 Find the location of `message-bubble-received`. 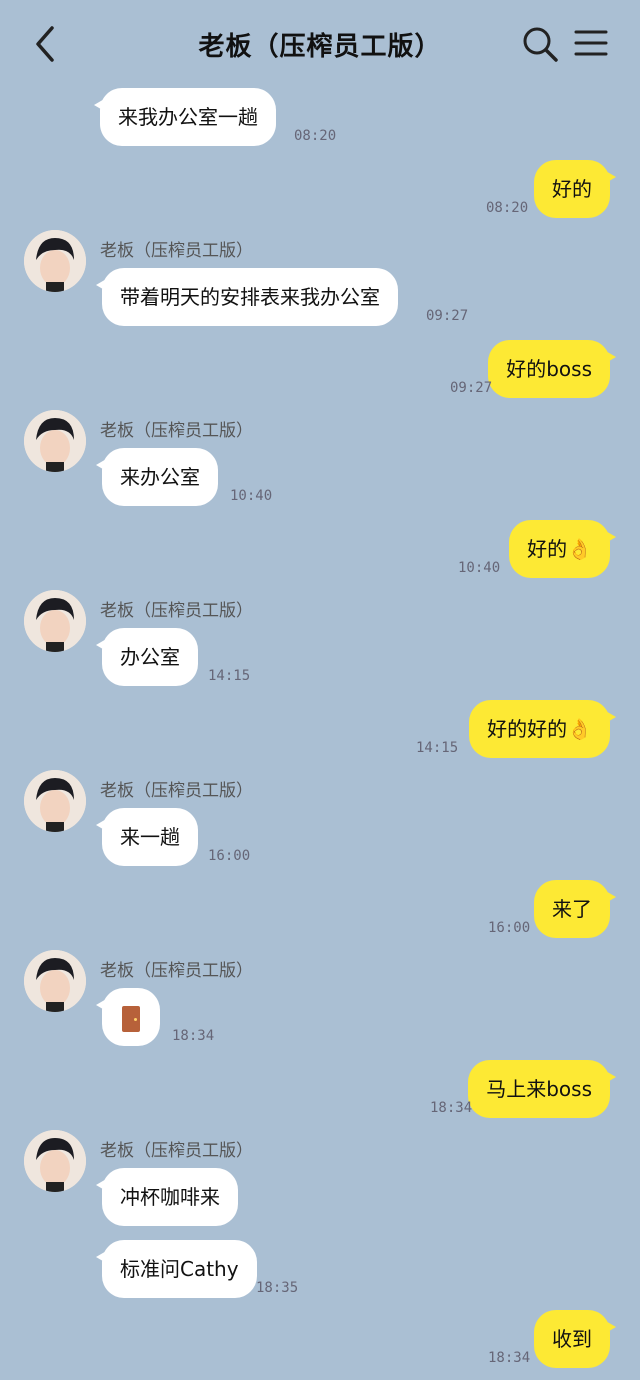

message-bubble-received is located at coordinates (128, 1017).